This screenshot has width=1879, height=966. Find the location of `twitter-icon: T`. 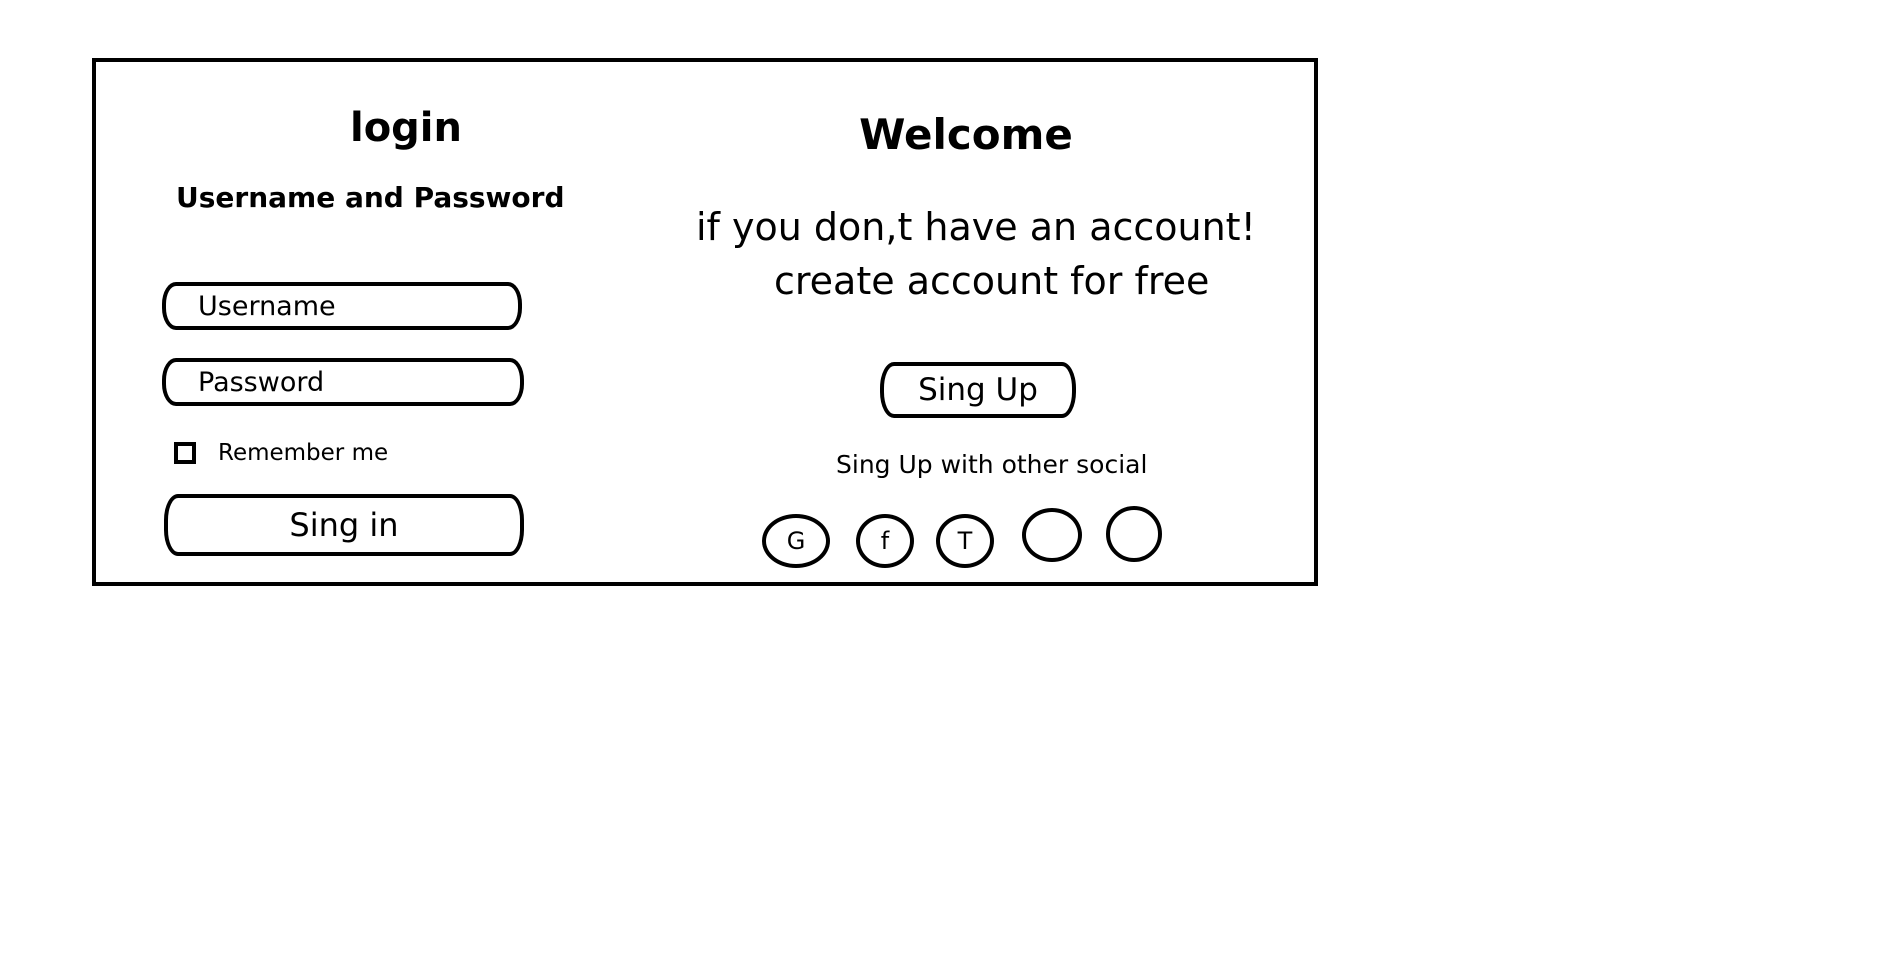

twitter-icon: T is located at coordinates (965, 541).